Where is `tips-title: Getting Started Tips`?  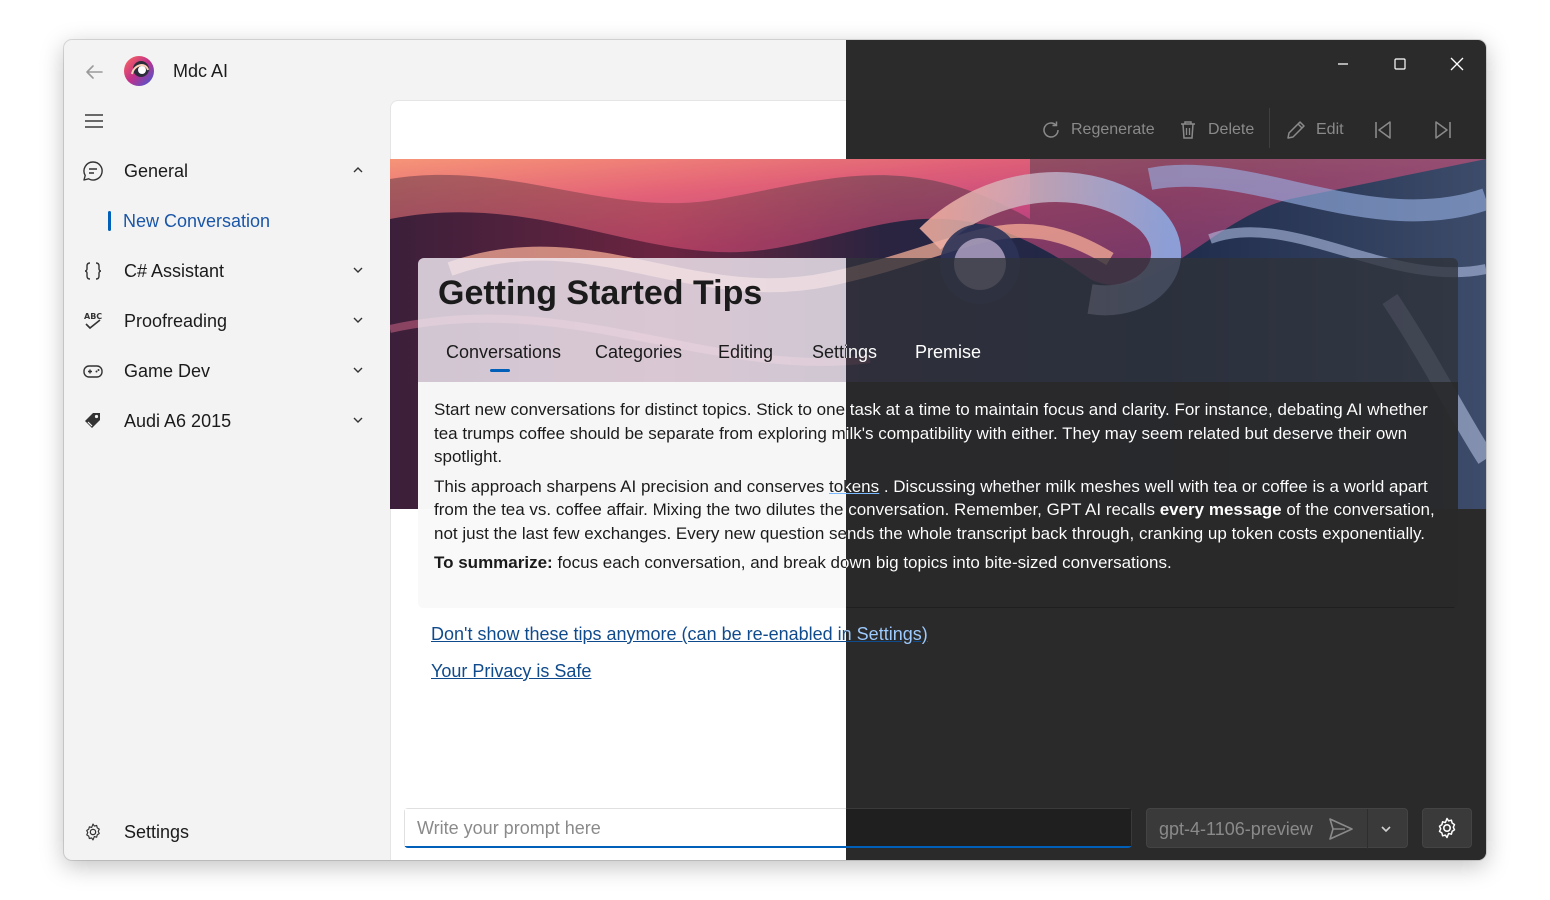 tips-title: Getting Started Tips is located at coordinates (600, 293).